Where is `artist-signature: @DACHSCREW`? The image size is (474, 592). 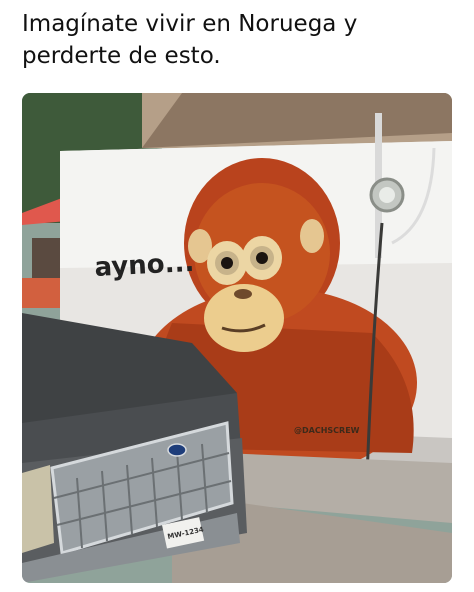
artist-signature: @DACHSCREW is located at coordinates (327, 430).